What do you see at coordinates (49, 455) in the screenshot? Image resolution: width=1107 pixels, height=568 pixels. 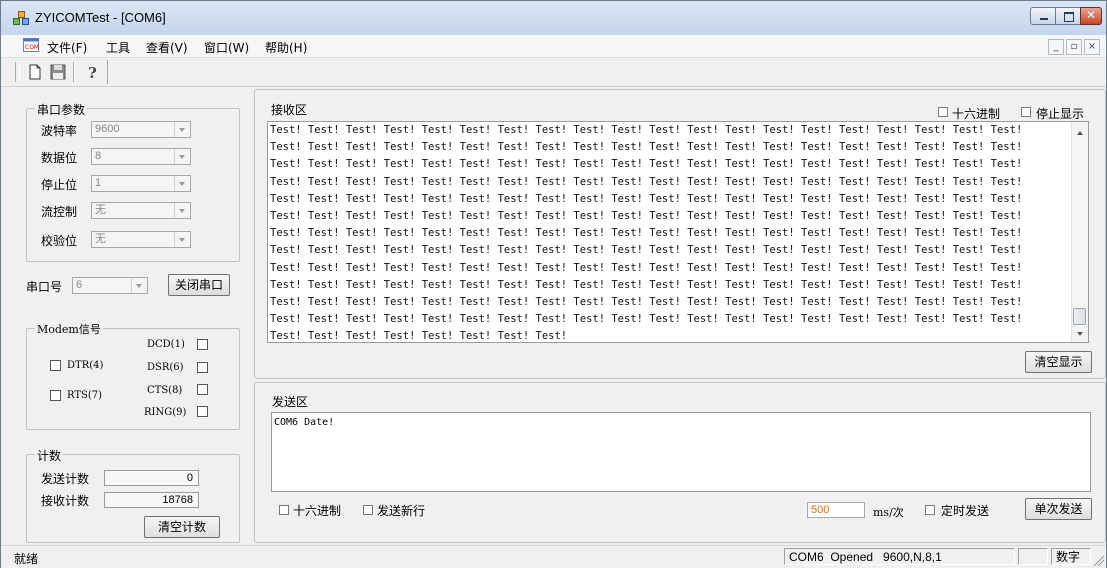 I see `counter-title: 计数` at bounding box center [49, 455].